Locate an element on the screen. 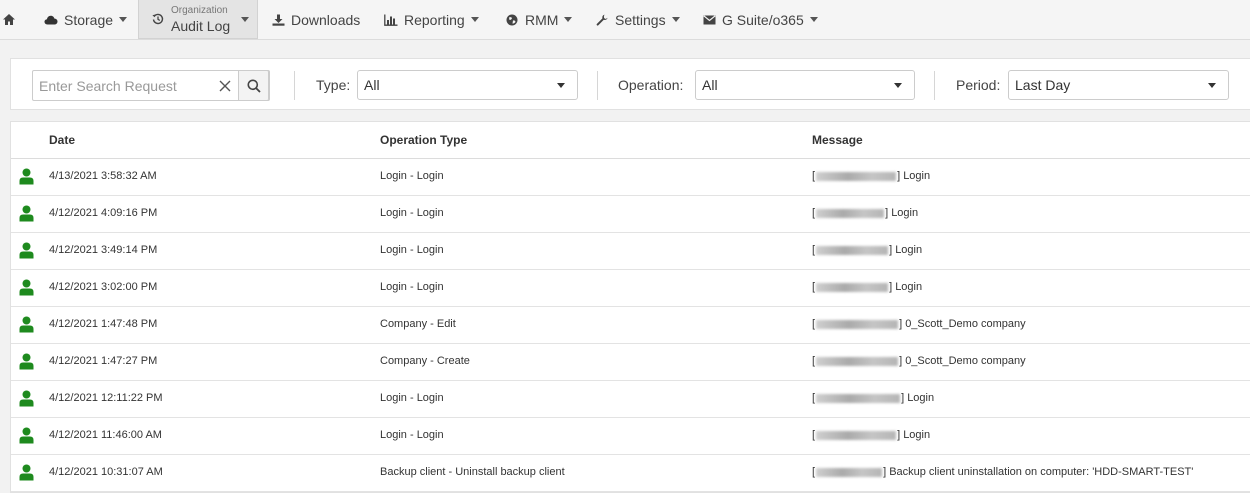 This screenshot has height=493, width=1250. column-header-date: Date is located at coordinates (62, 140).